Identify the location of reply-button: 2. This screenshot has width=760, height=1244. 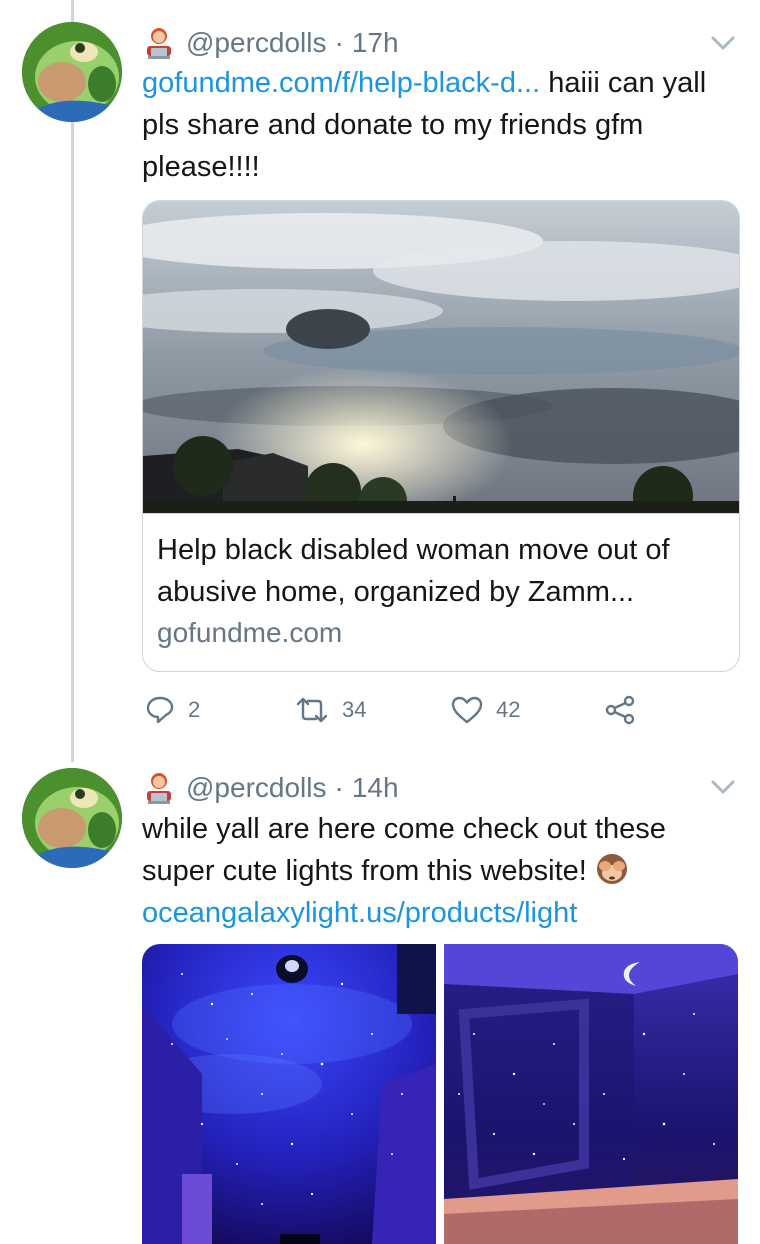
(172, 710).